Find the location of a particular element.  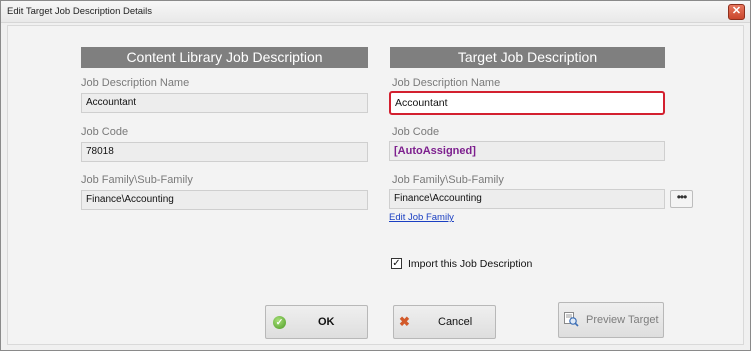

cancel-button: ✖ Cancel is located at coordinates (444, 322).